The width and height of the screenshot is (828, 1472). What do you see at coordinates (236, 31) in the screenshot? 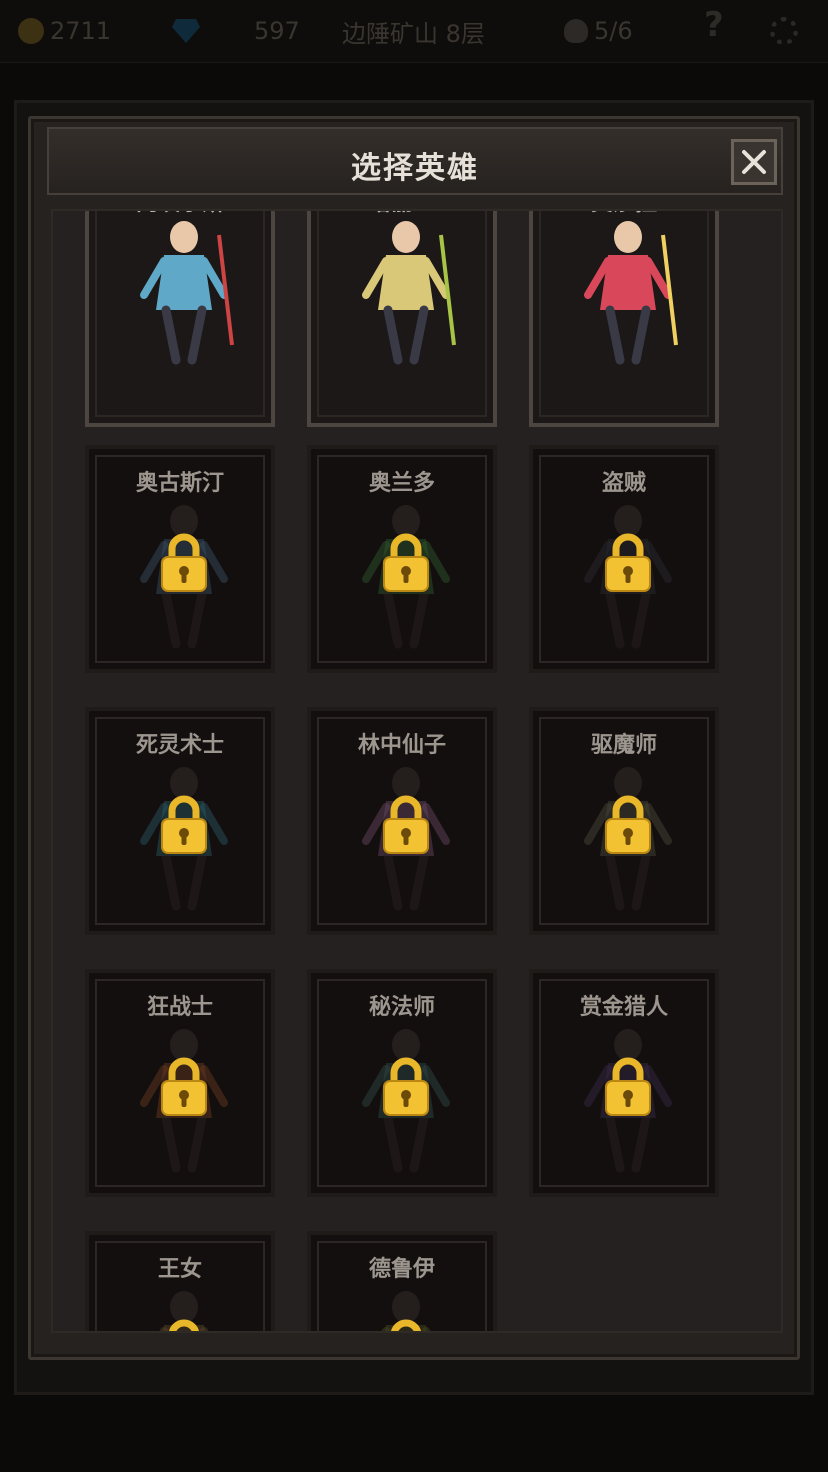
I see `gem-counter: 597` at bounding box center [236, 31].